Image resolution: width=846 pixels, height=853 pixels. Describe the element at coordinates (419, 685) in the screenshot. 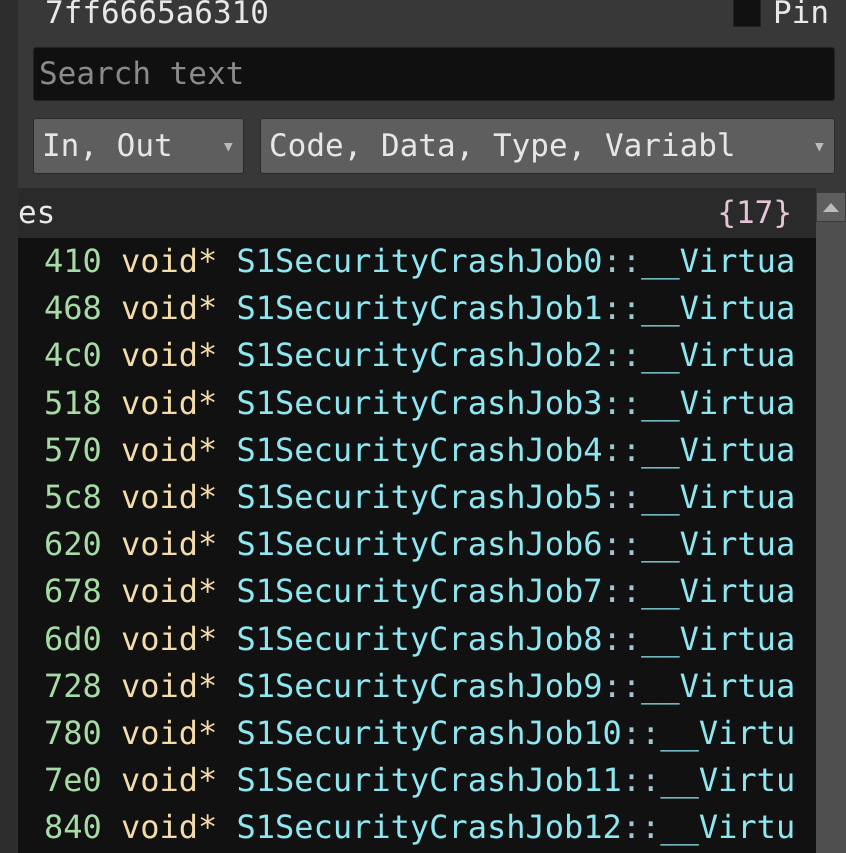

I see `symbol-name: S1SecurityCrashJob9` at that location.